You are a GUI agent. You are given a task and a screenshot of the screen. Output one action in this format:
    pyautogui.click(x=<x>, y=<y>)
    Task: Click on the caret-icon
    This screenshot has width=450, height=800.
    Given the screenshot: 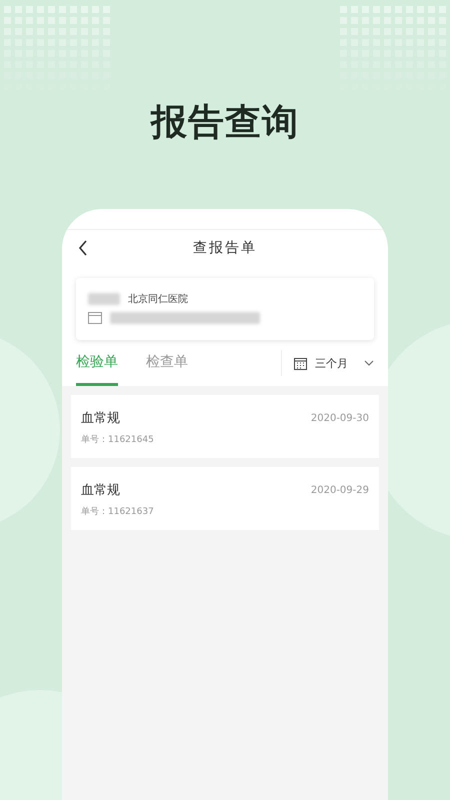 What is the action you would take?
    pyautogui.click(x=369, y=363)
    